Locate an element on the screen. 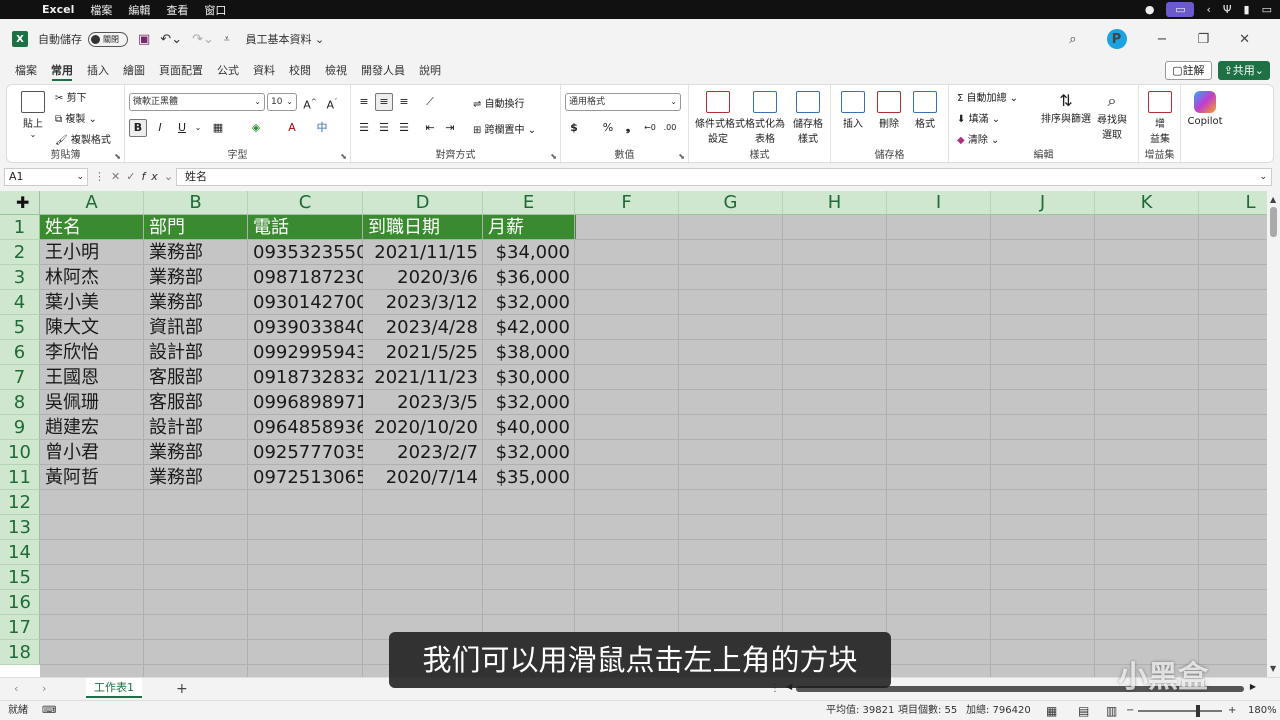 Image resolution: width=1280 pixels, height=720 pixels. tab-draw: 繪圖 is located at coordinates (134, 71).